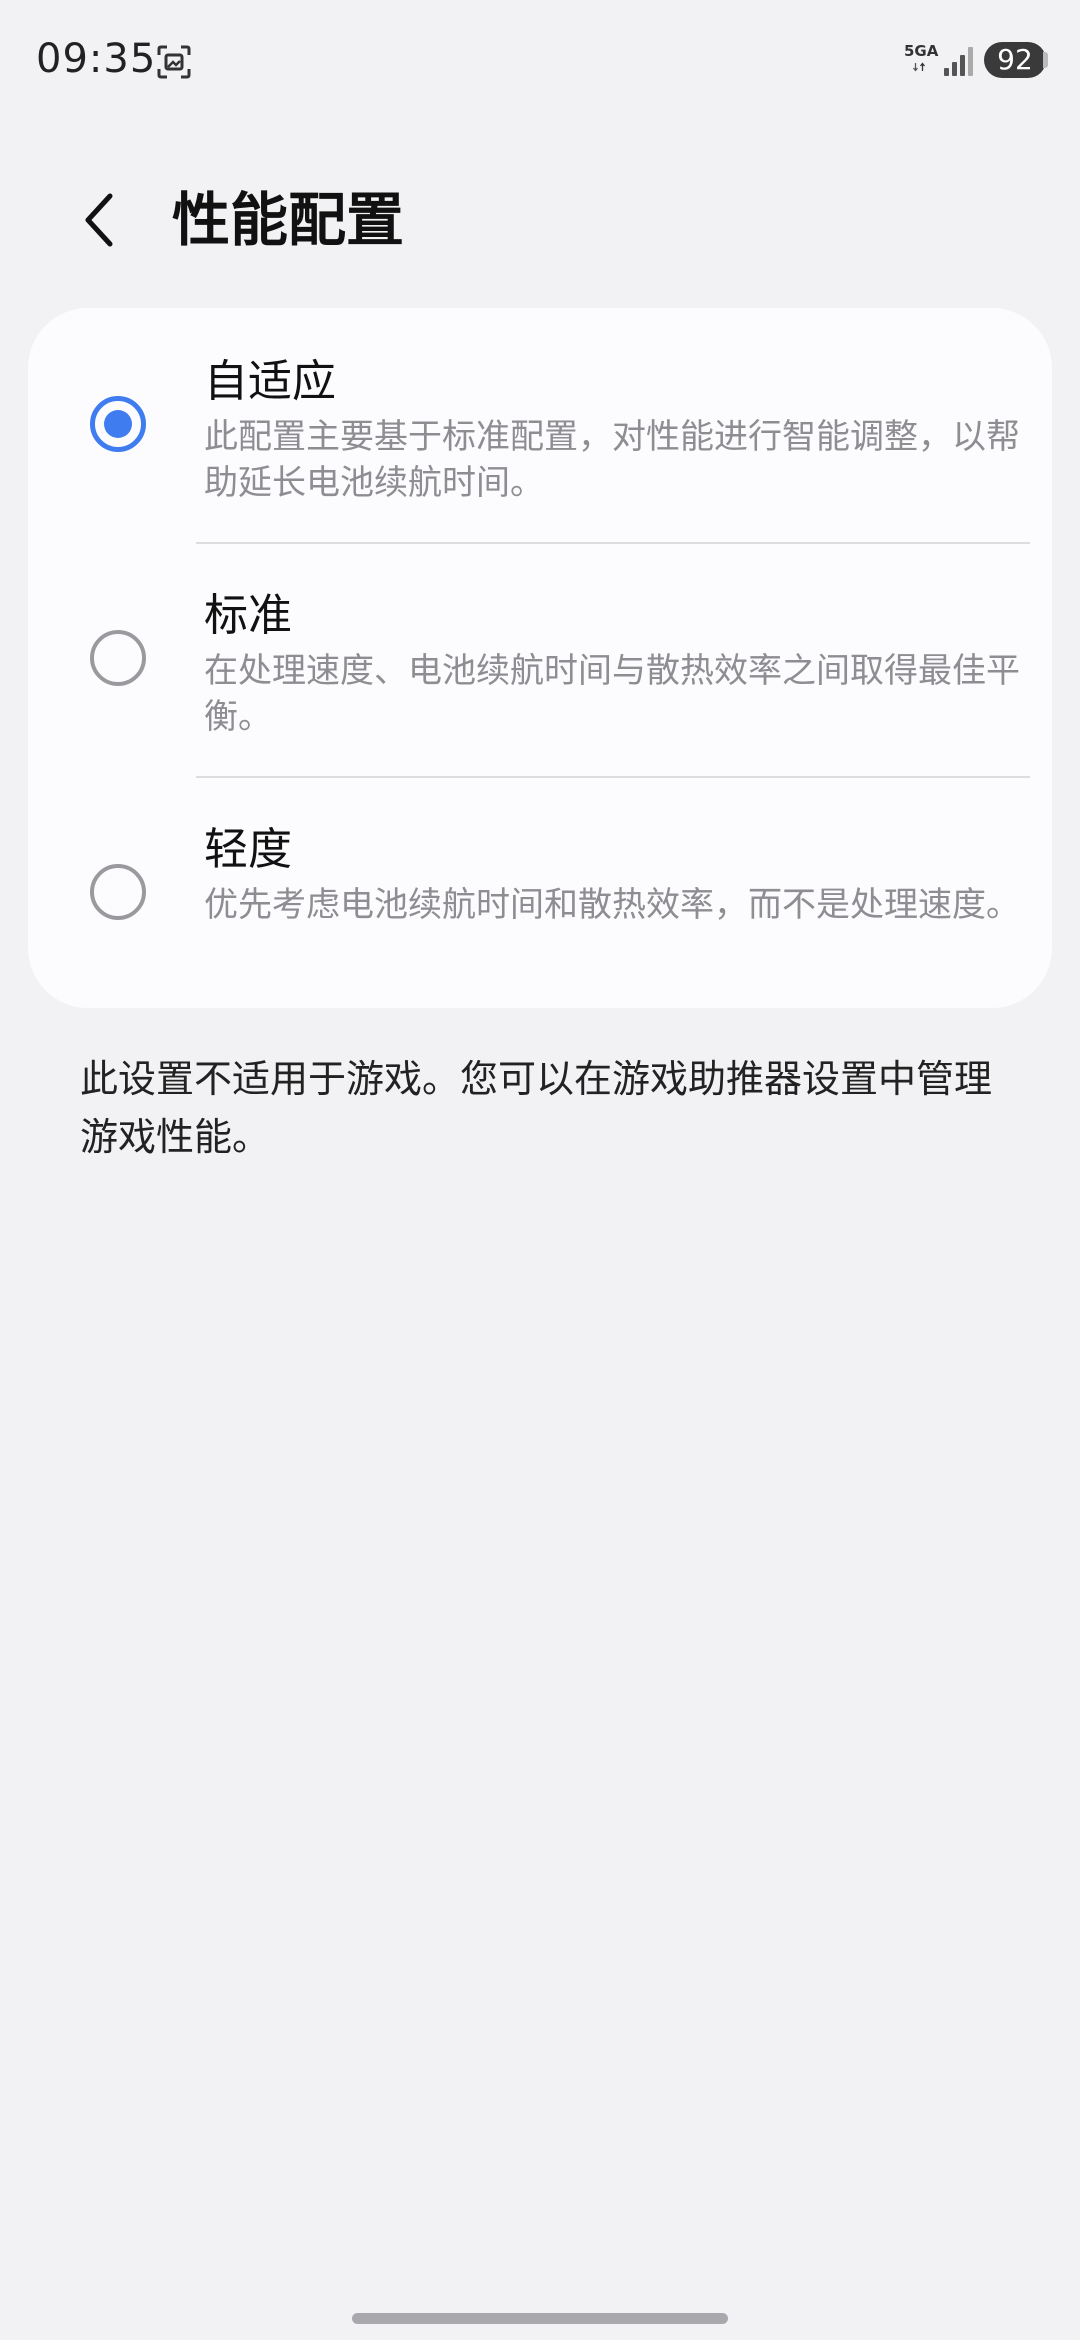 The height and width of the screenshot is (2340, 1080). What do you see at coordinates (270, 381) in the screenshot?
I see `option-title: 自适应` at bounding box center [270, 381].